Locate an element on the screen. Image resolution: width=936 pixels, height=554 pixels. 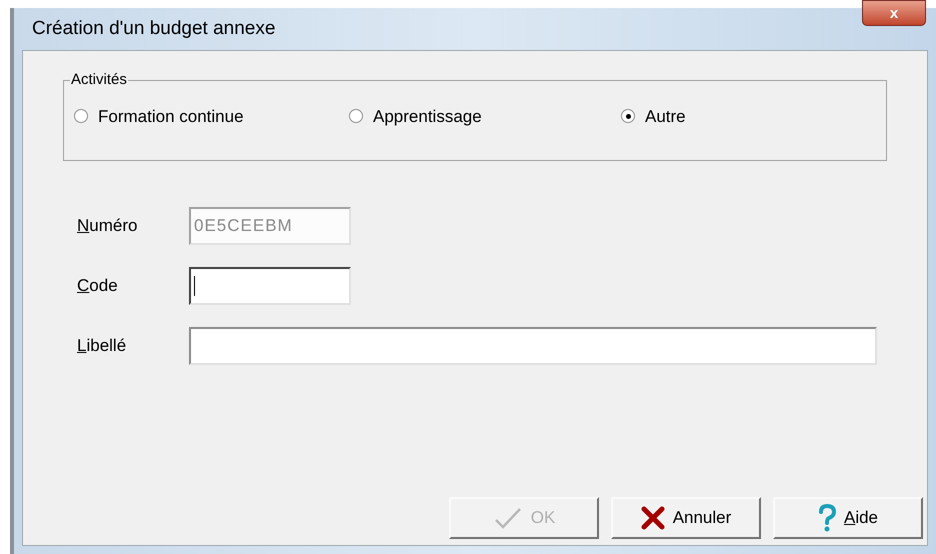
radio-option: Apprentissage is located at coordinates (485, 116).